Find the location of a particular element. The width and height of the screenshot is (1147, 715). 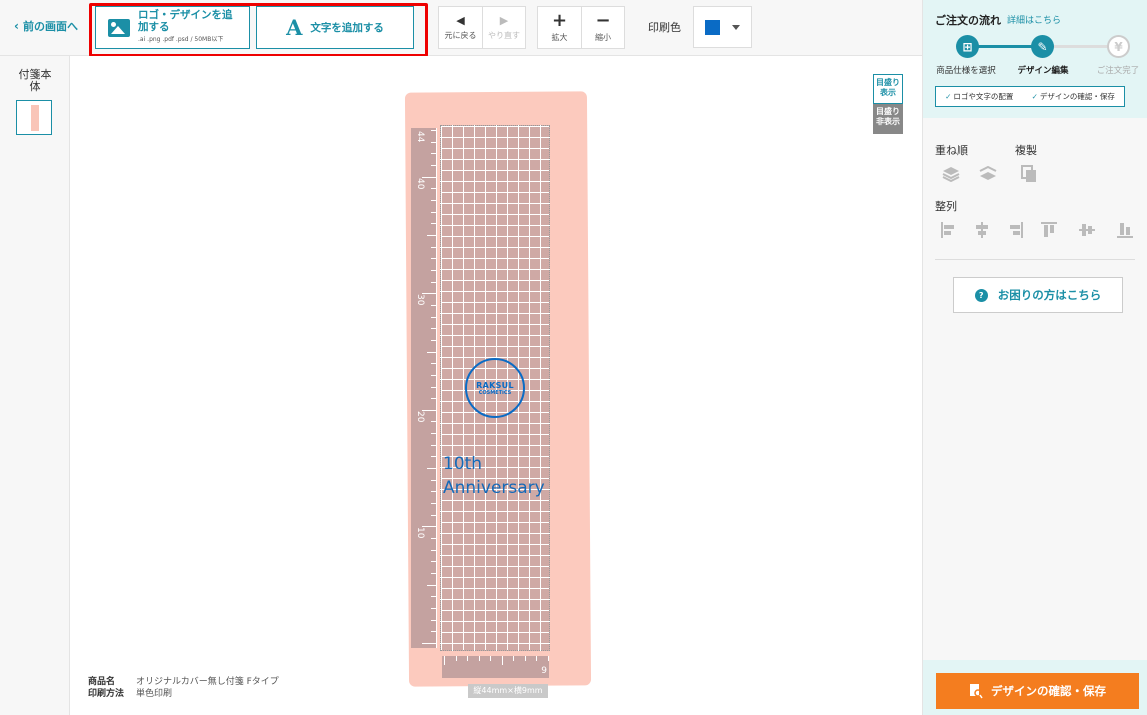

redo-button: ▶ やり直す is located at coordinates (503, 27).